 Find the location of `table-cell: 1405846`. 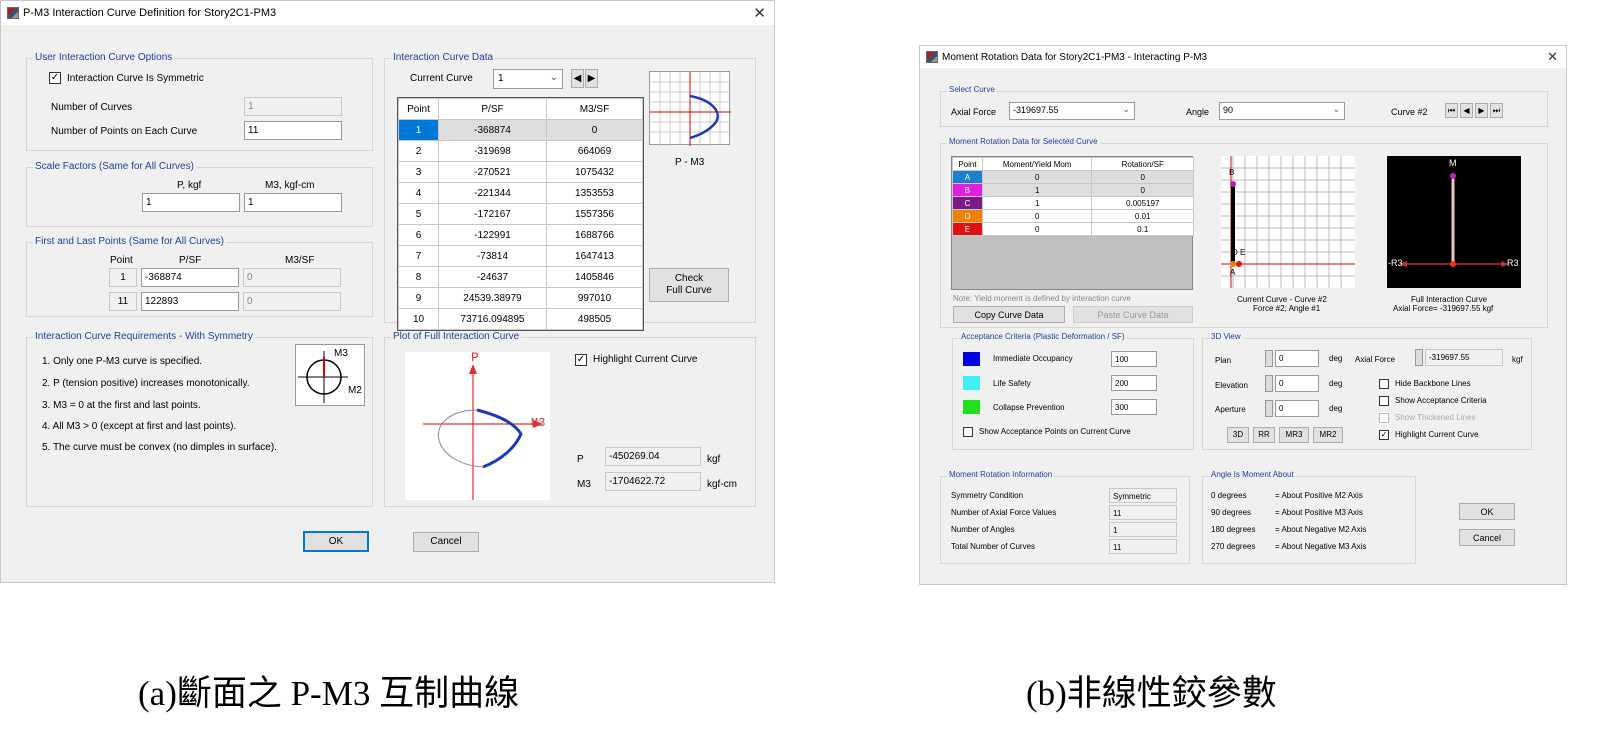

table-cell: 1405846 is located at coordinates (594, 277).